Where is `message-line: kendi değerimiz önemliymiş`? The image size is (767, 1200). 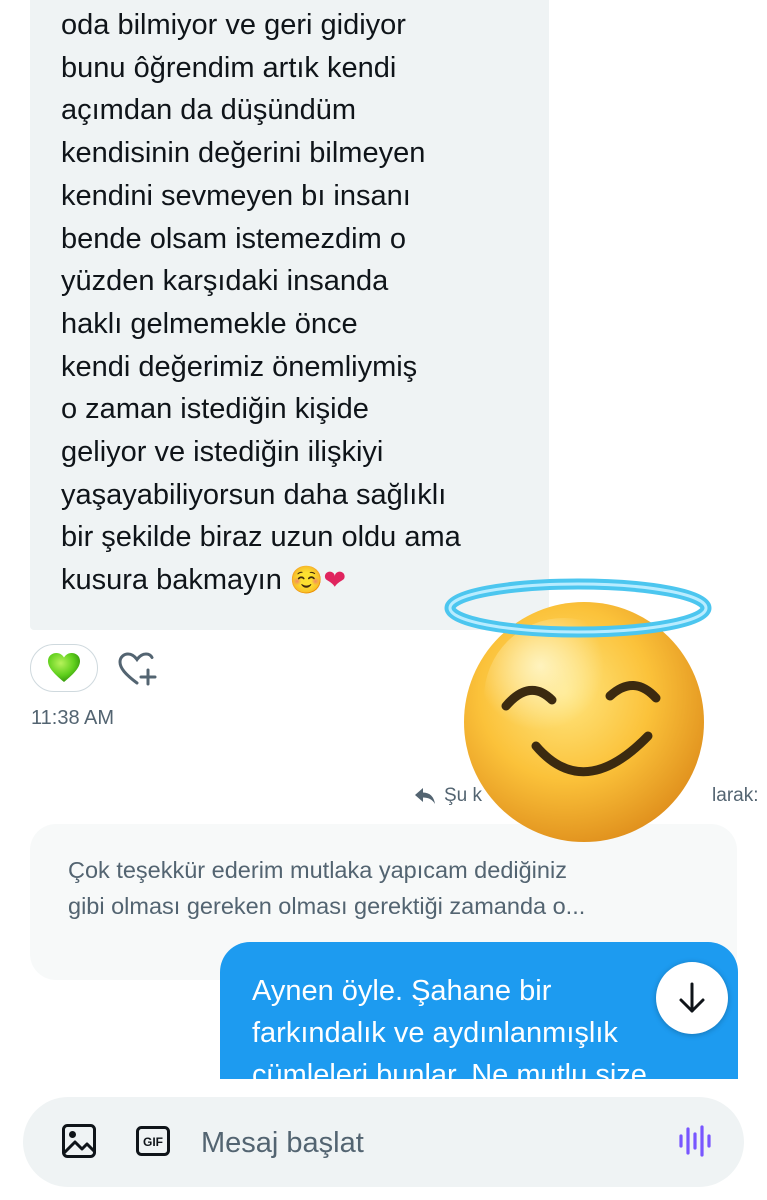 message-line: kendi değerimiz önemliymiş is located at coordinates (239, 366).